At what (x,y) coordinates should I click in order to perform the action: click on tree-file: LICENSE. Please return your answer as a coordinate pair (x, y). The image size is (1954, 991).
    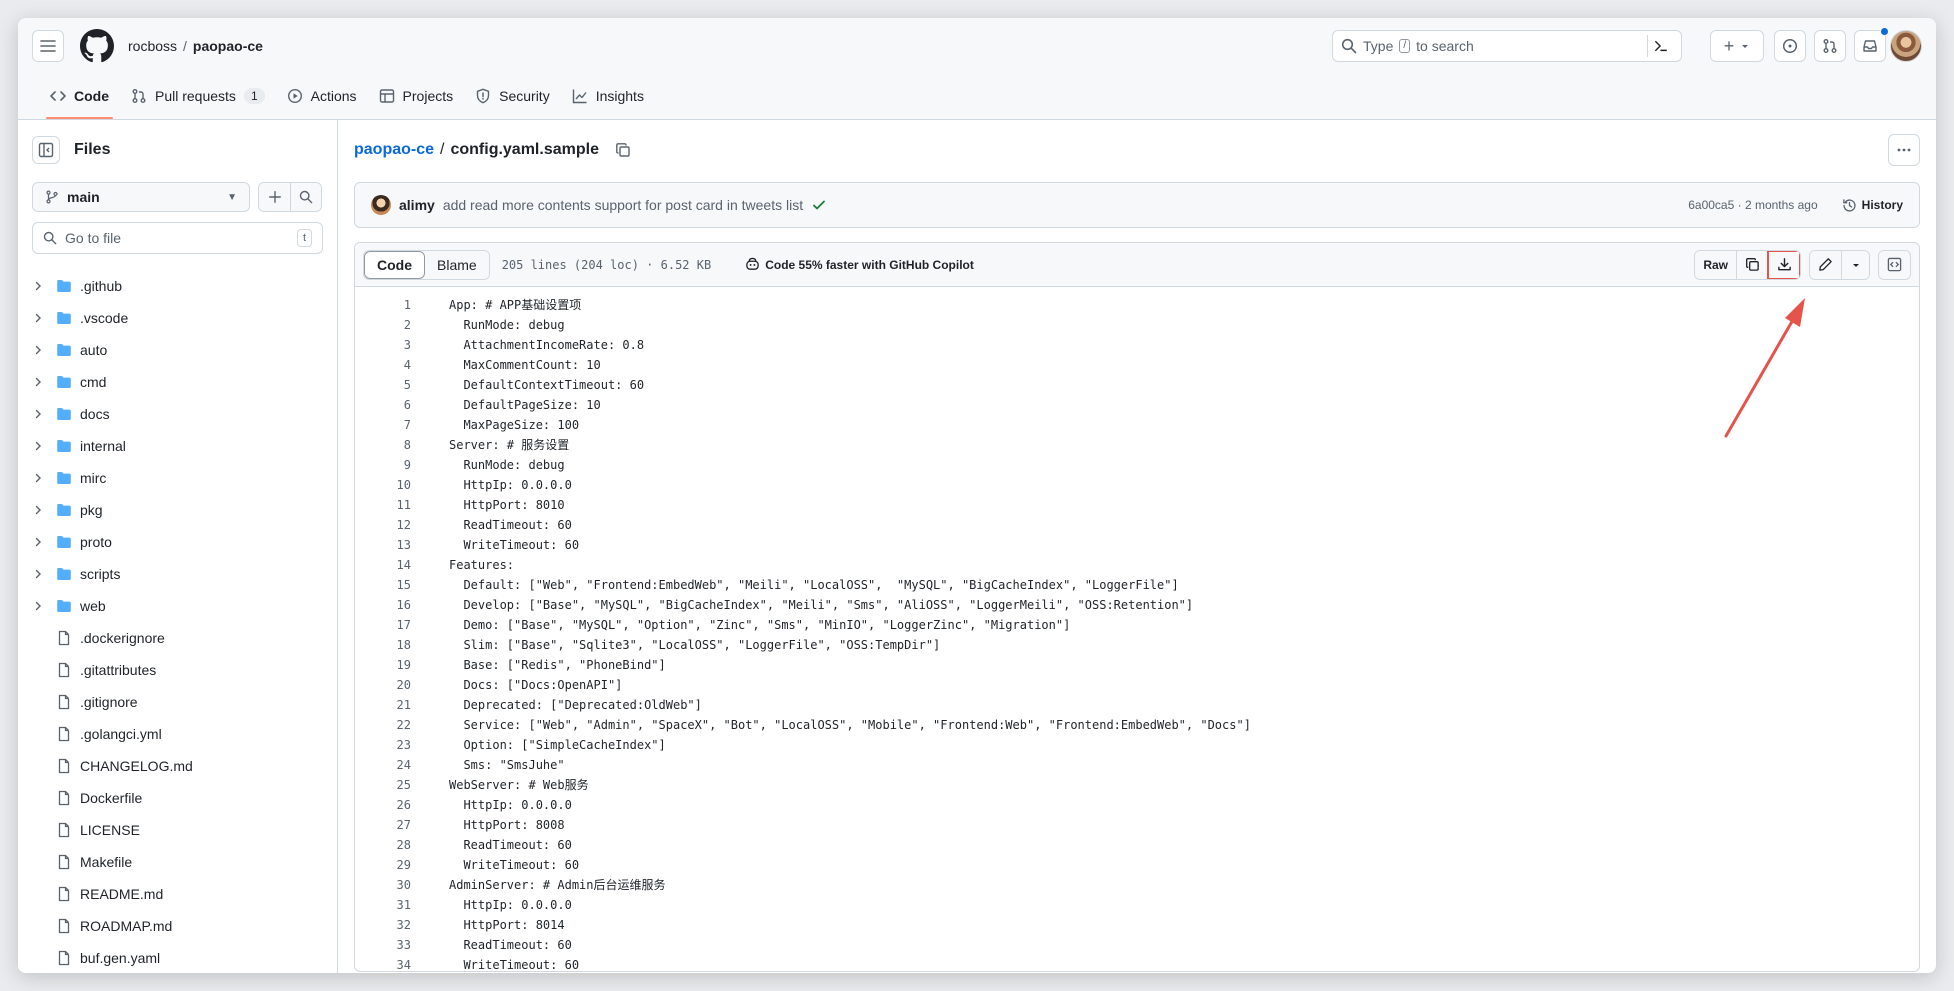
    Looking at the image, I should click on (177, 830).